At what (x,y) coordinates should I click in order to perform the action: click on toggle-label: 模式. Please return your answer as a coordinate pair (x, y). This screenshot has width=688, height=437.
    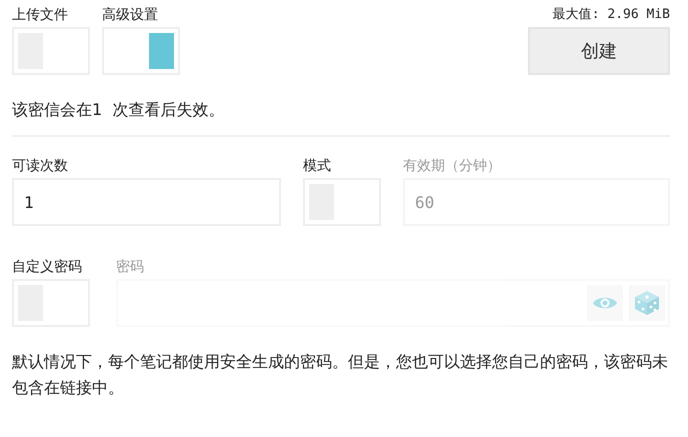
    Looking at the image, I should click on (317, 166).